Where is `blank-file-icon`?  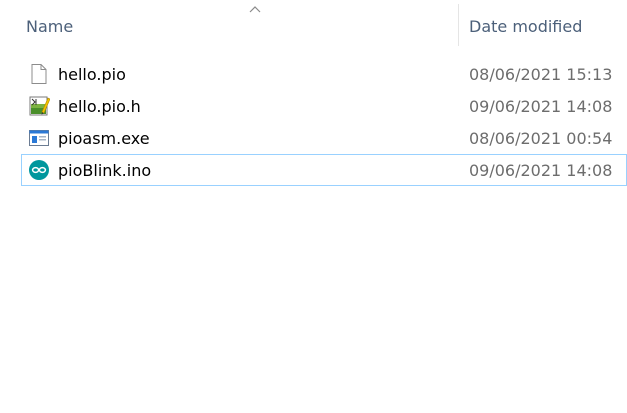 blank-file-icon is located at coordinates (39, 74).